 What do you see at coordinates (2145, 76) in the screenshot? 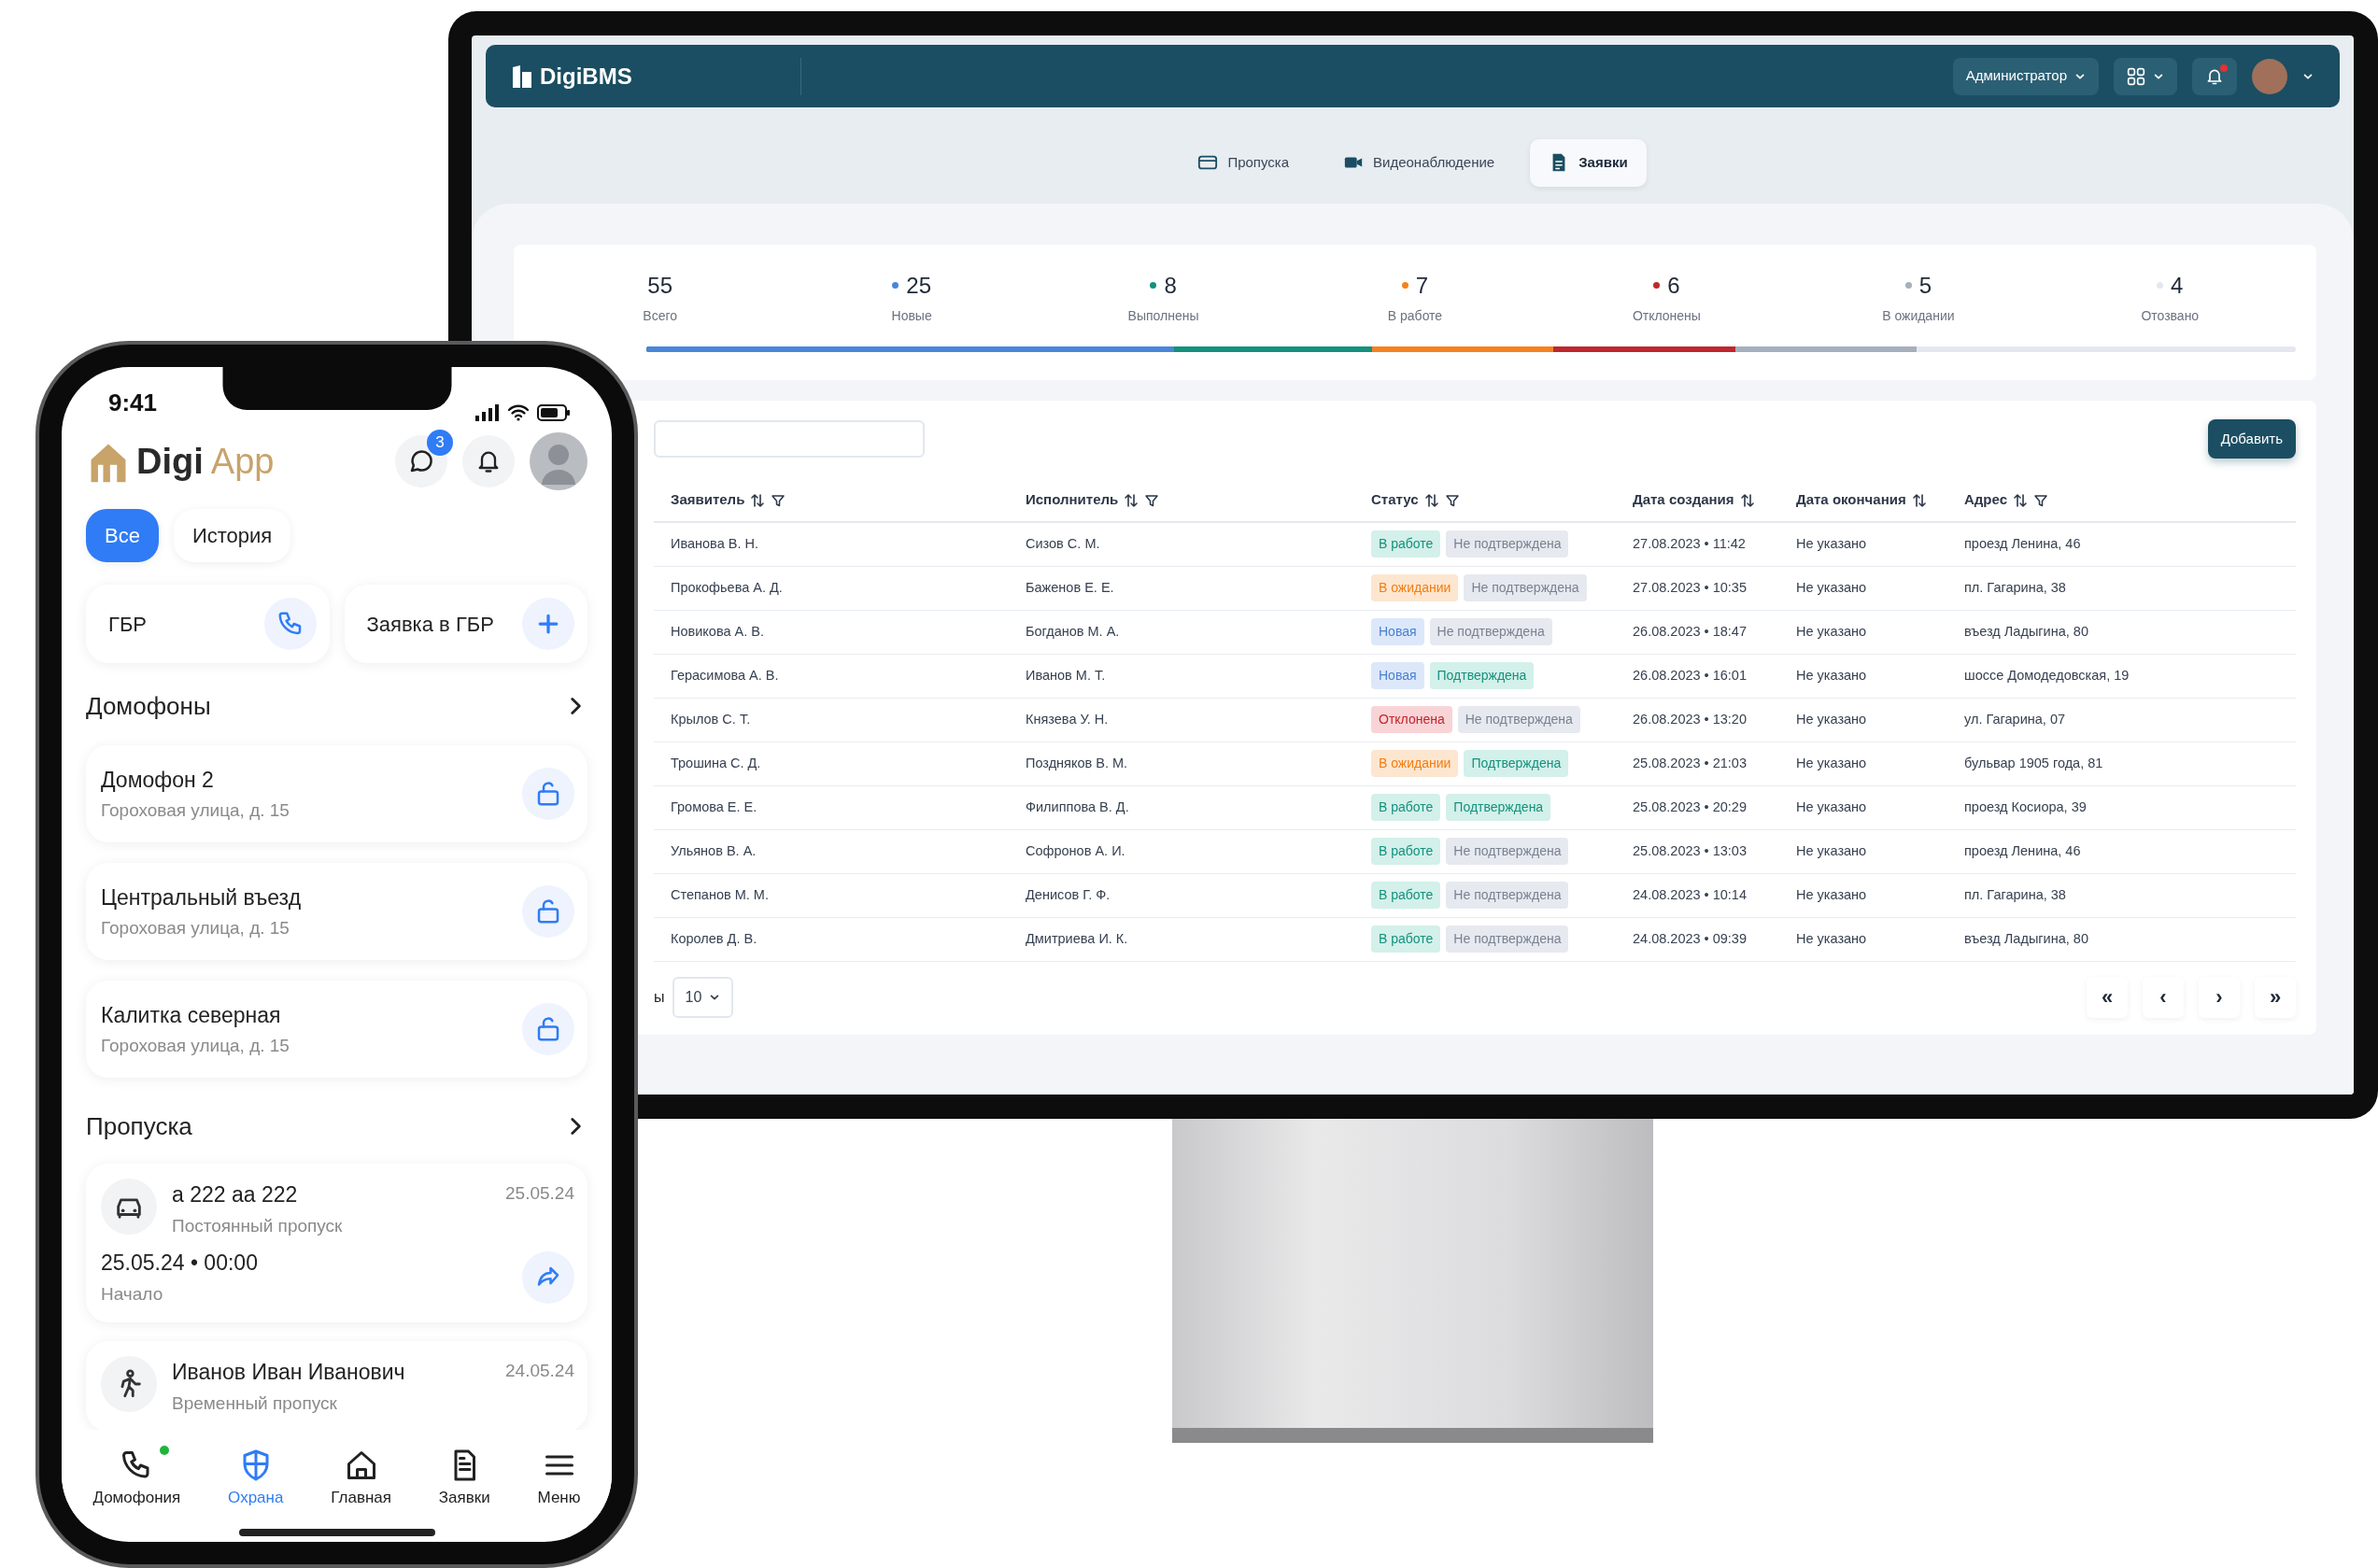
I see `apps-dropdown` at bounding box center [2145, 76].